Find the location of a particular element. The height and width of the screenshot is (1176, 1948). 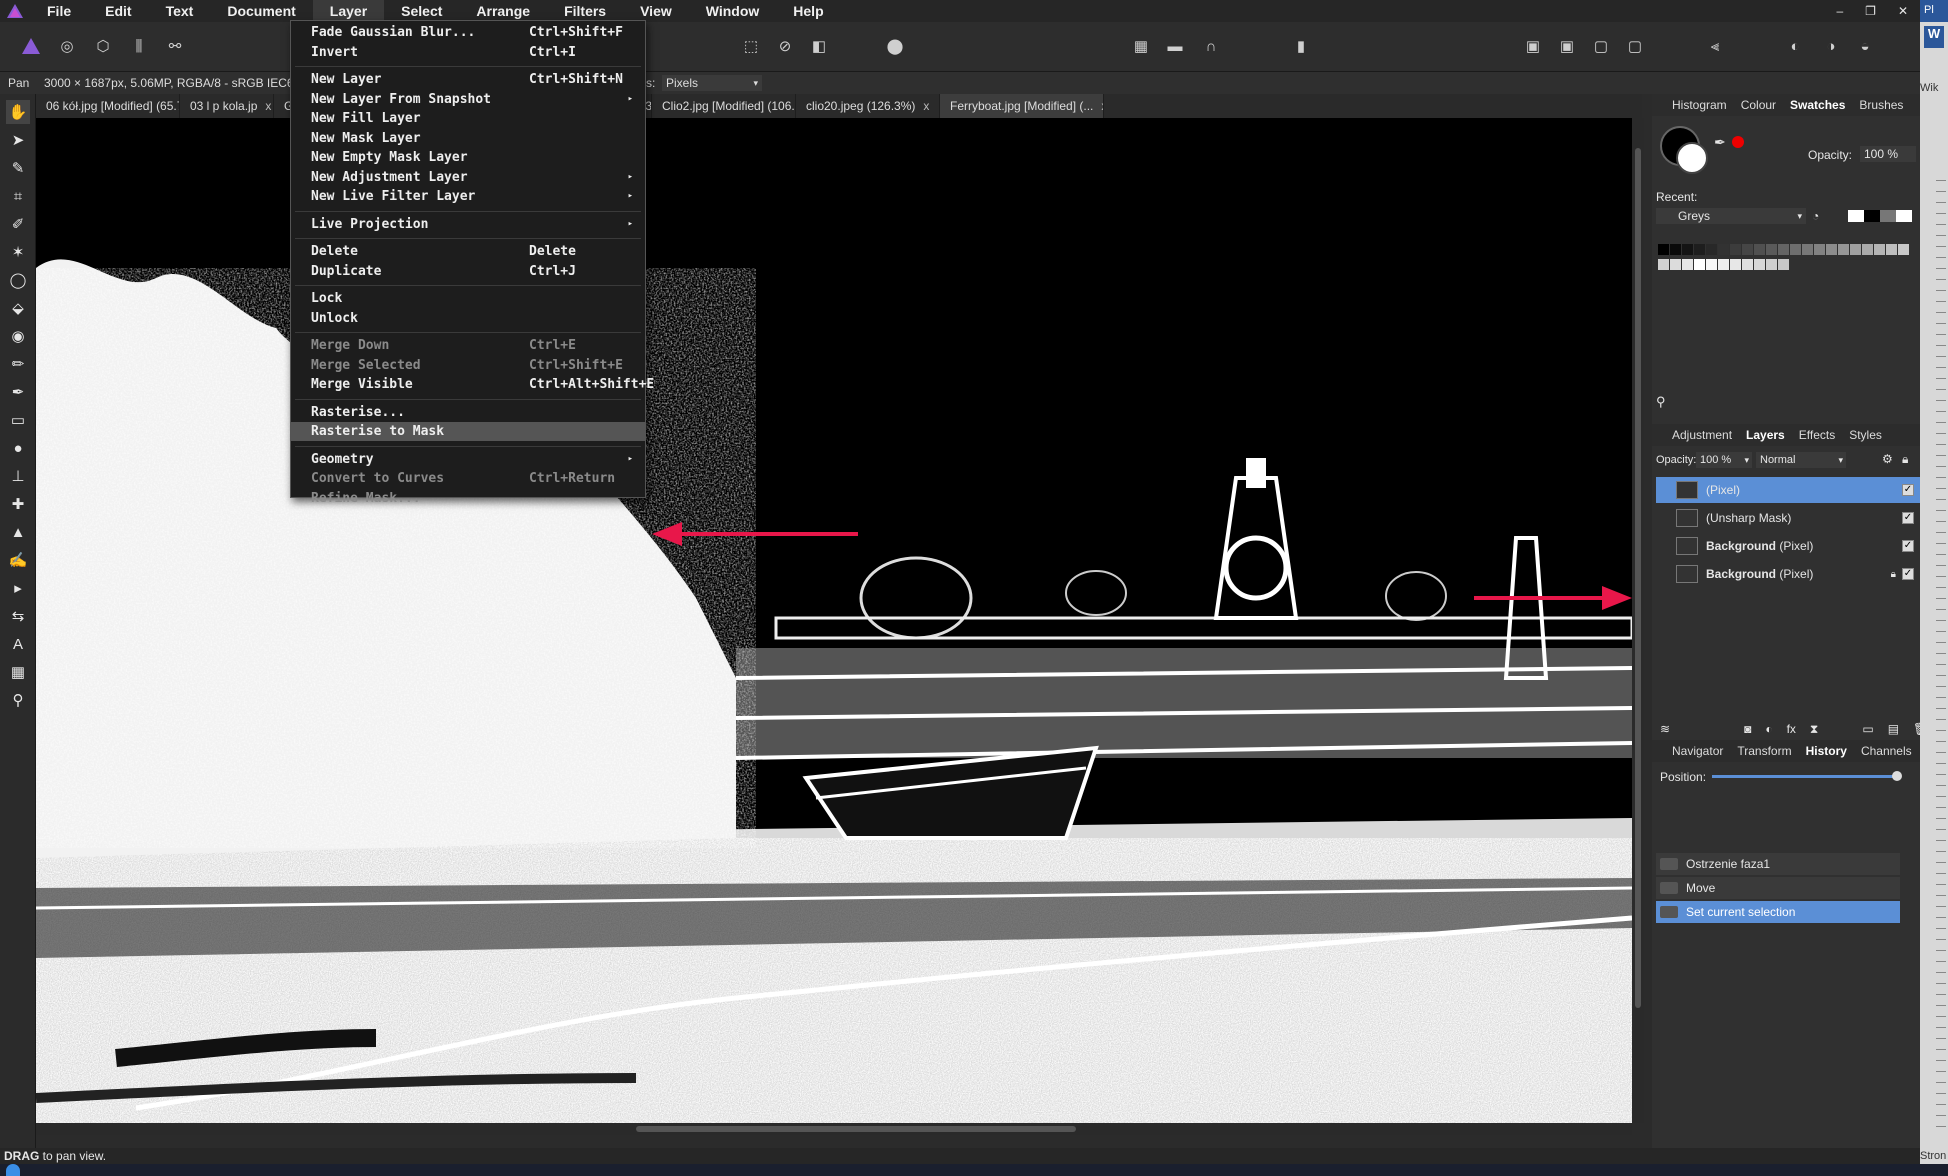

panel-tab-layers: Layers is located at coordinates (1765, 435).